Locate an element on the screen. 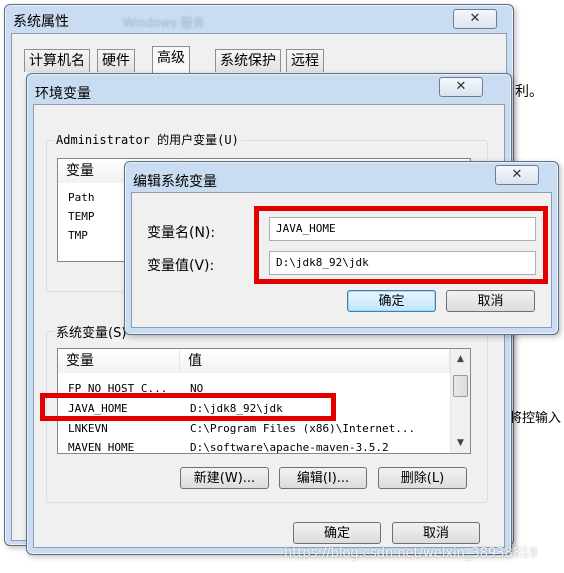 Image resolution: width=564 pixels, height=573 pixels. list-item: TMP is located at coordinates (78, 236).